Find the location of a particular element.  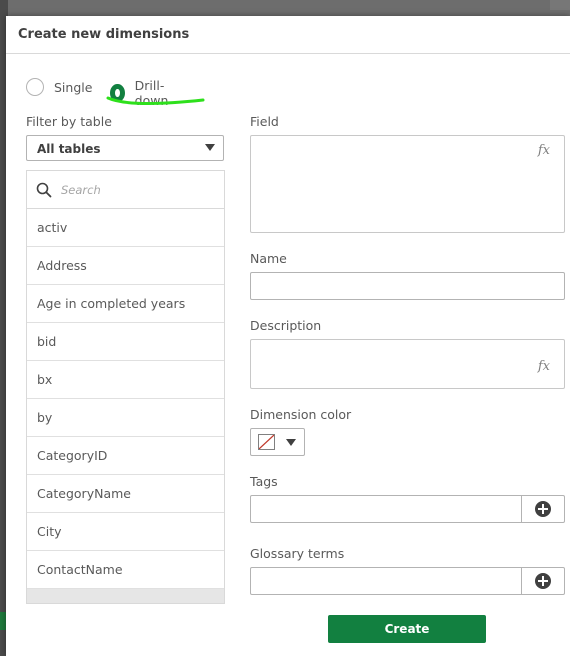

field-expression-input: fx is located at coordinates (407, 184).